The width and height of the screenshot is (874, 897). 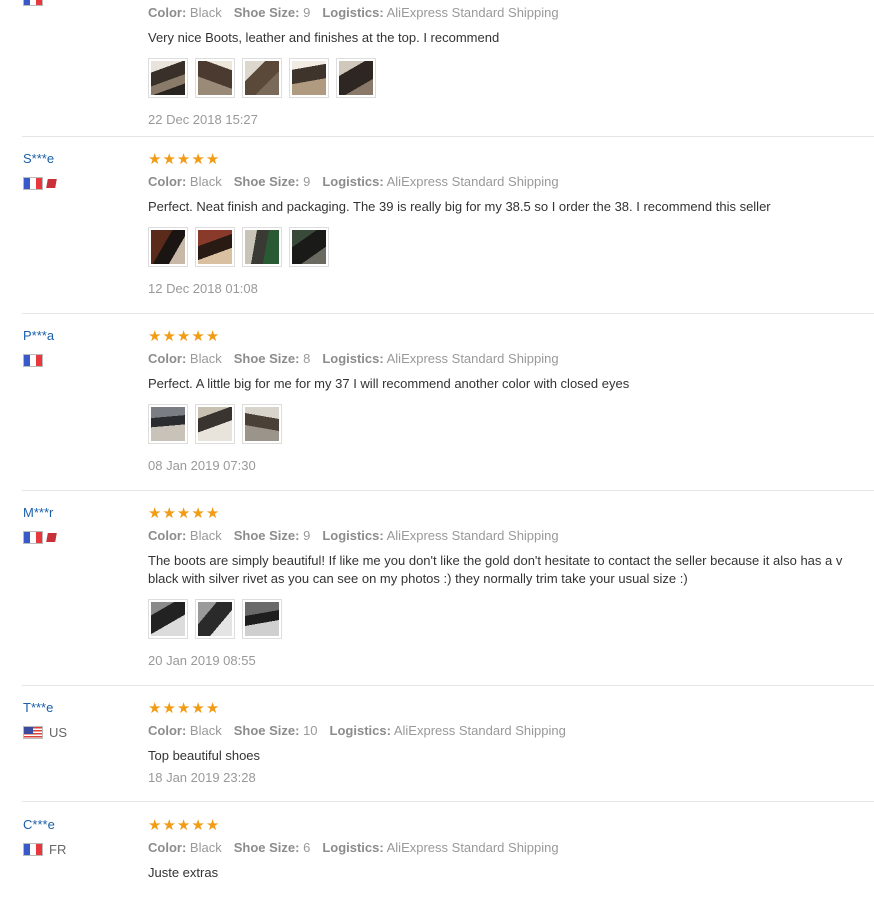 I want to click on reviewer-info: P***a, so click(x=78, y=347).